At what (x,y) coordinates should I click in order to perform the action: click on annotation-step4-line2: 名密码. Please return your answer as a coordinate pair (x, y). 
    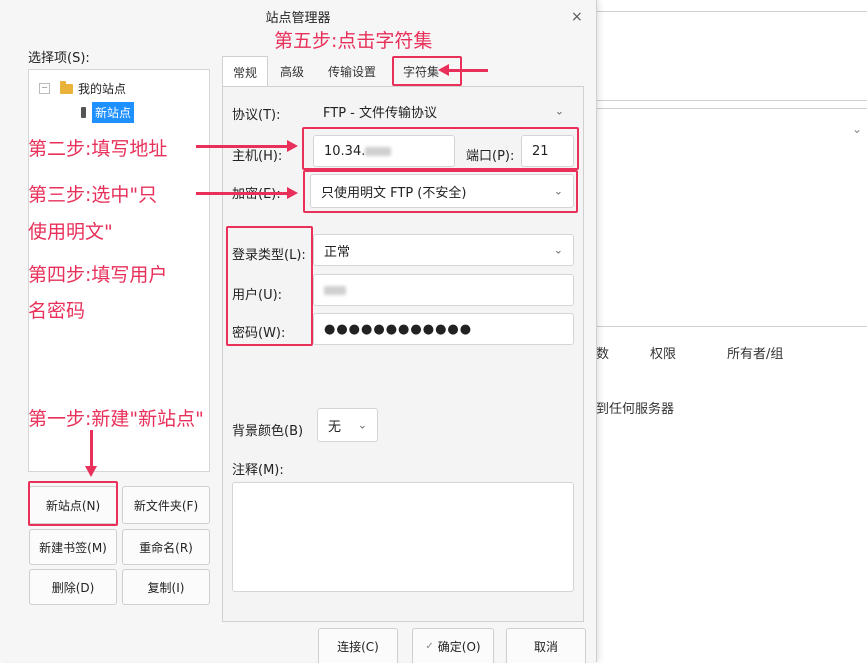
    Looking at the image, I should click on (57, 311).